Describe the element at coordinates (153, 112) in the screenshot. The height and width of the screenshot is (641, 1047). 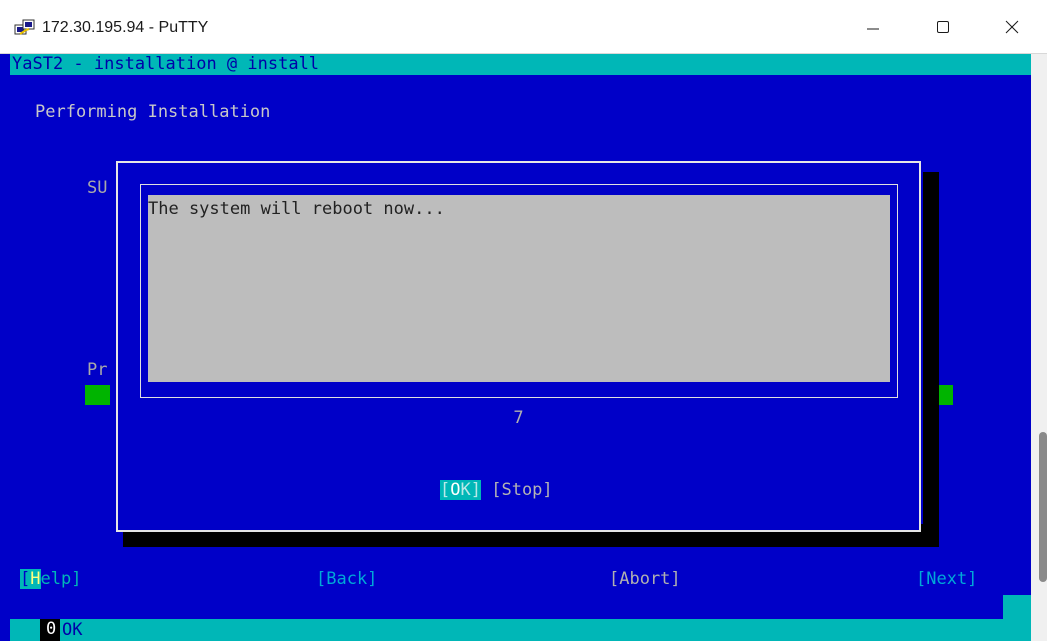
I see `page-heading: Performing Installation` at that location.